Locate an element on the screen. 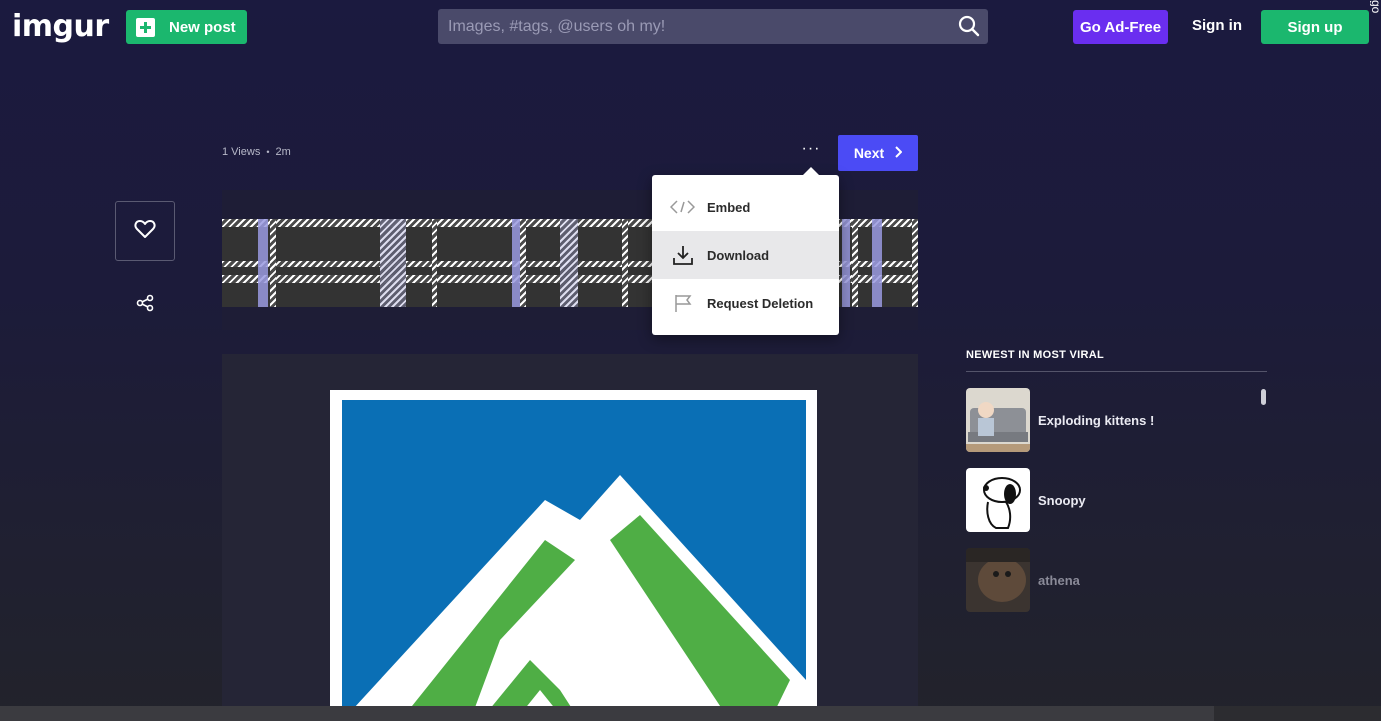  plus-icon is located at coordinates (145, 27).